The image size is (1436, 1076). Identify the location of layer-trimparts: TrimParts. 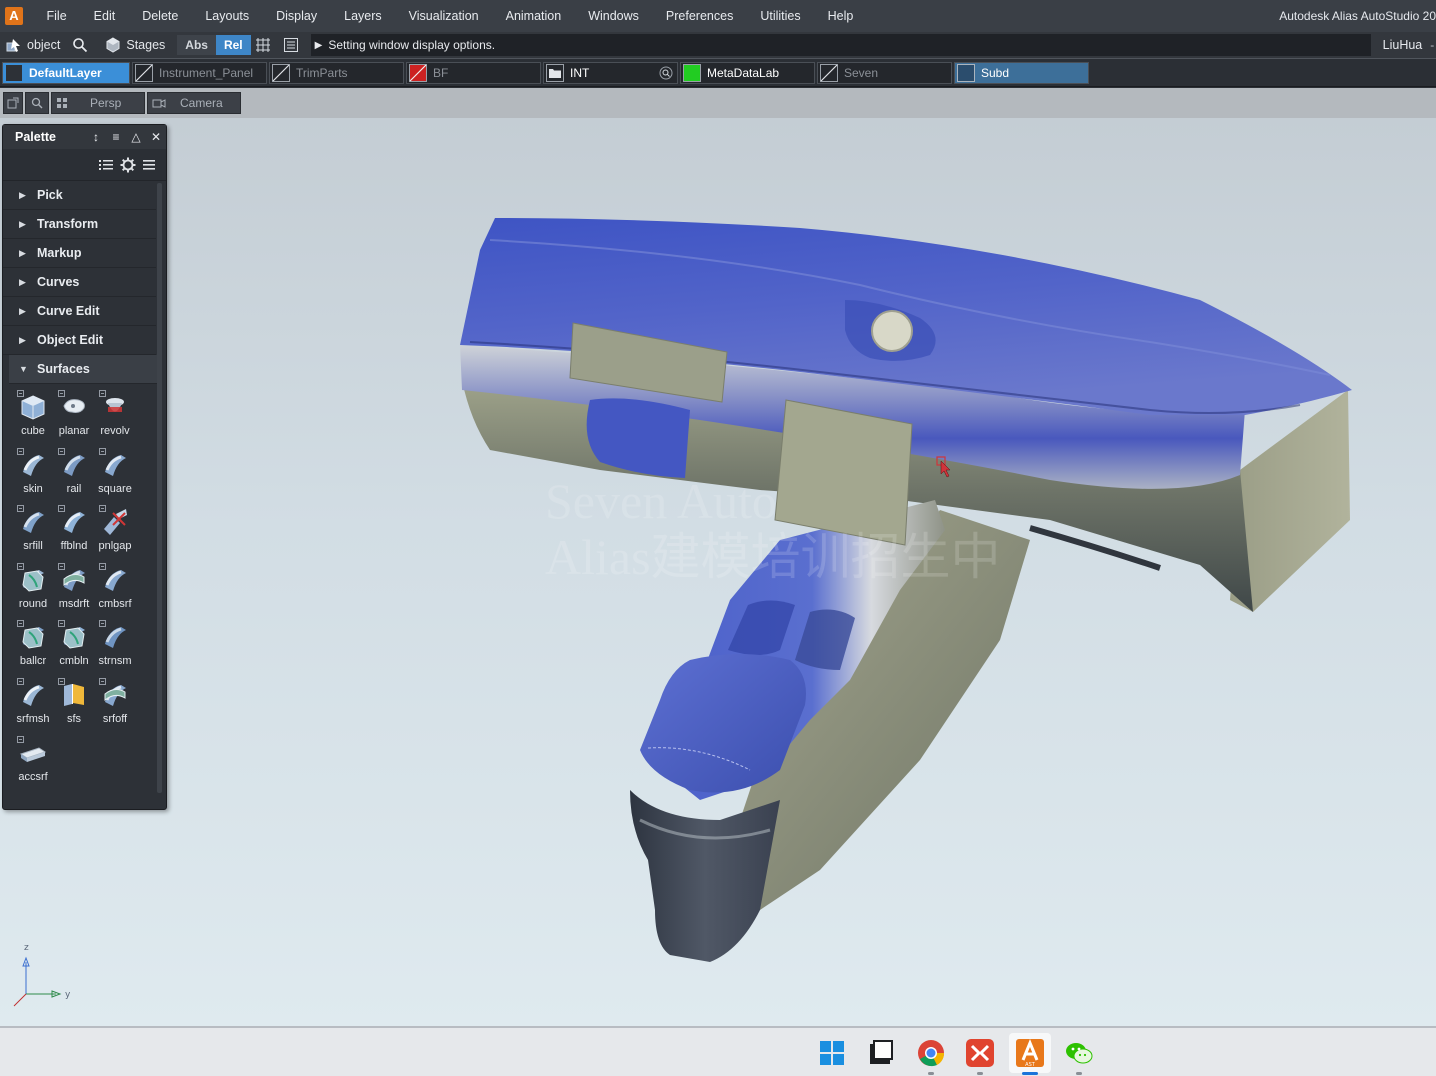
(336, 72).